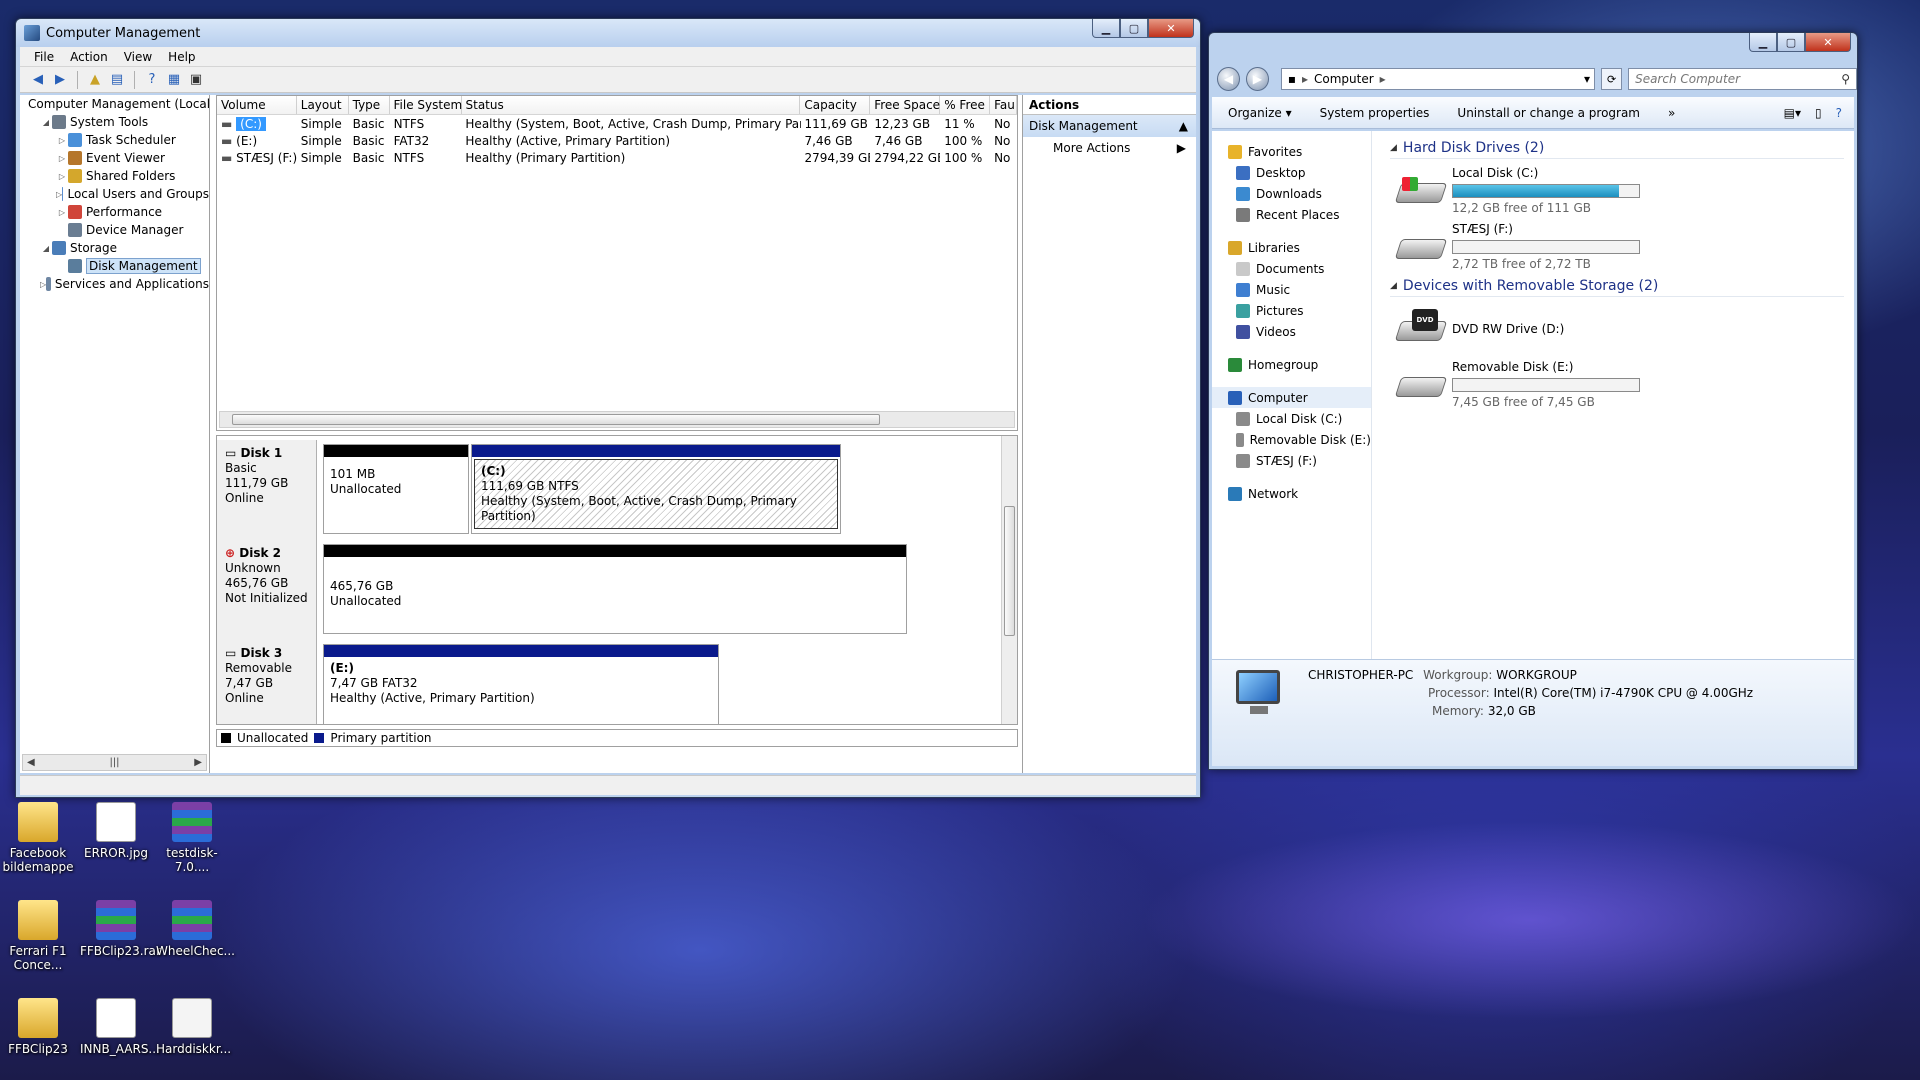  I want to click on disk-view-vscrollbar, so click(1009, 580).